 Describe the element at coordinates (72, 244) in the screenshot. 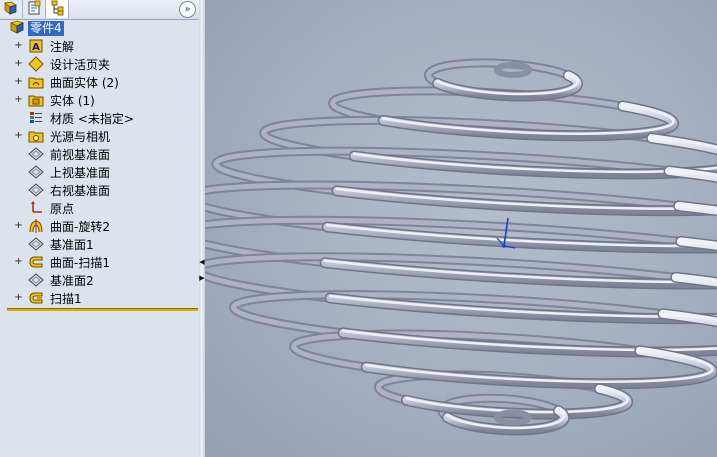

I see `tree-item-label: 基准面1` at that location.